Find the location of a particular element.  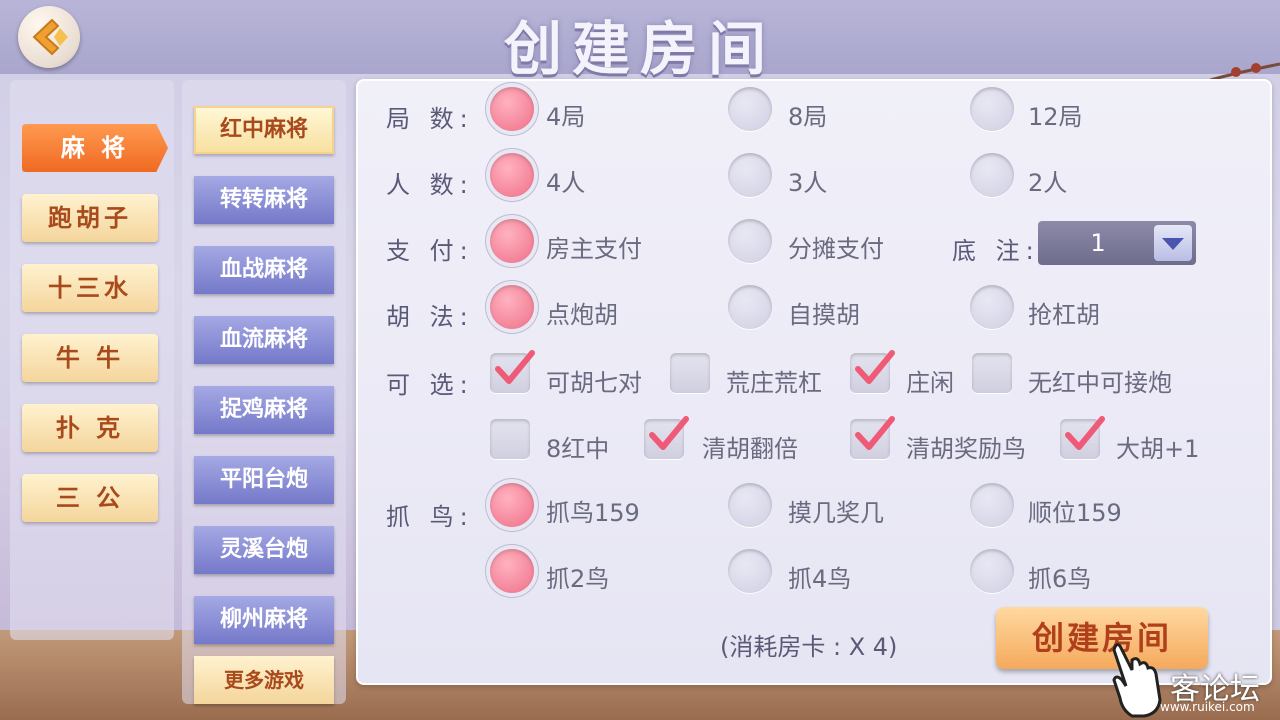

win-option-zimo: 自摸胡 is located at coordinates (824, 315).